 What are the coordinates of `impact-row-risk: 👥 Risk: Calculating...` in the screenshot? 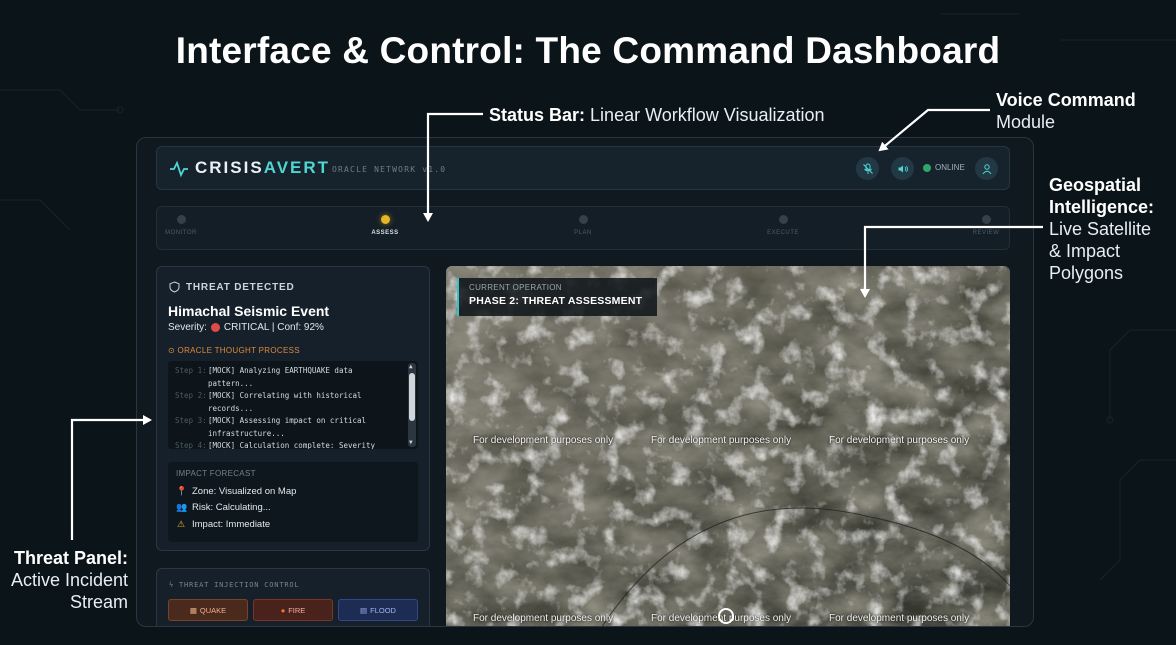 It's located at (293, 508).